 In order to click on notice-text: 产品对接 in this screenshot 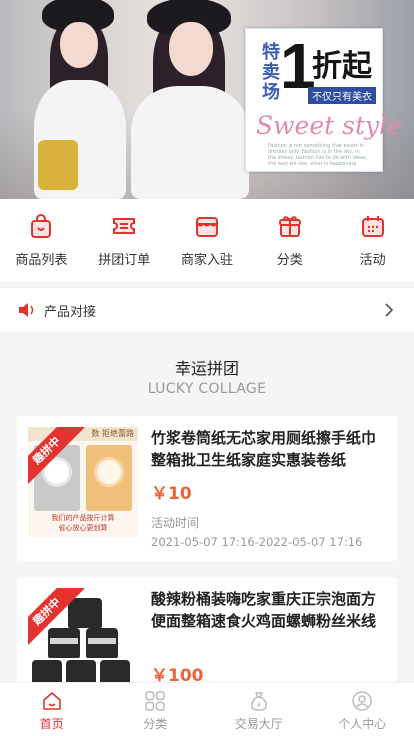, I will do `click(70, 312)`.